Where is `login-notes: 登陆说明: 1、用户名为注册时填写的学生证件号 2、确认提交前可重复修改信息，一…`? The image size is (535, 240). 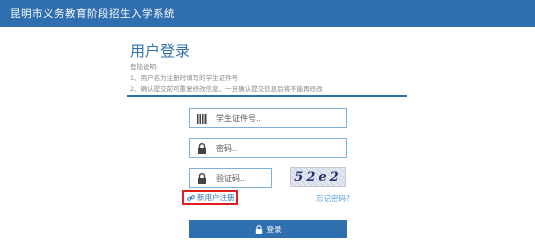 login-notes: 登陆说明: 1、用户名为注册时填写的学生证件号 2、确认提交前可重复修改信息，一… is located at coordinates (226, 78).